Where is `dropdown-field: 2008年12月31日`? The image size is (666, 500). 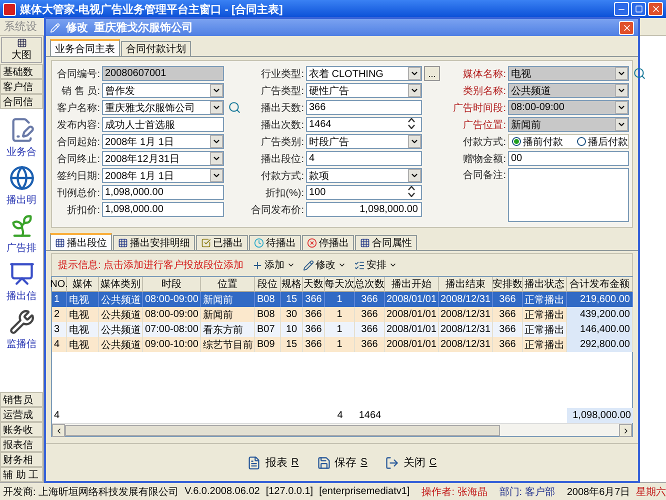 dropdown-field: 2008年12月31日 is located at coordinates (163, 158).